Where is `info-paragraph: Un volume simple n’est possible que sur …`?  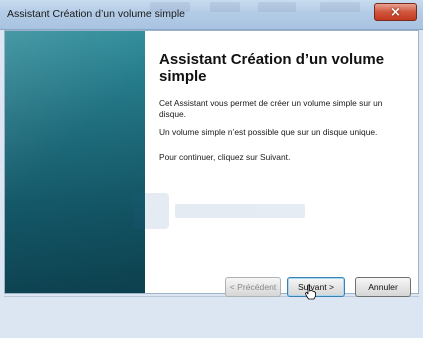
info-paragraph: Un volume simple n’est possible que sur … is located at coordinates (268, 132).